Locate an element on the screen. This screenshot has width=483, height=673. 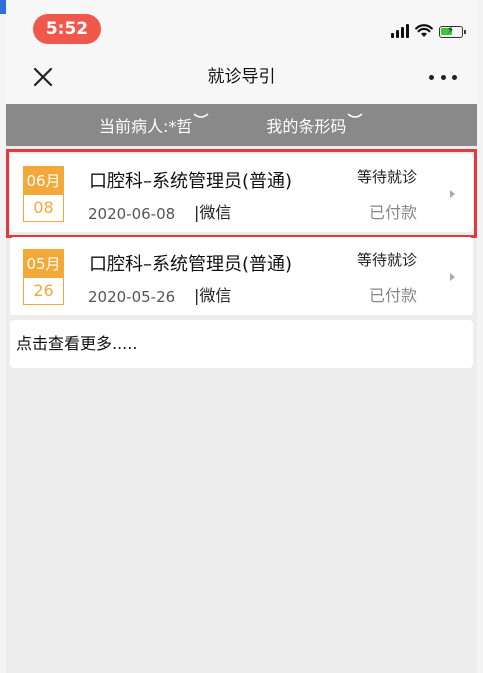
wifi-icon is located at coordinates (424, 30).